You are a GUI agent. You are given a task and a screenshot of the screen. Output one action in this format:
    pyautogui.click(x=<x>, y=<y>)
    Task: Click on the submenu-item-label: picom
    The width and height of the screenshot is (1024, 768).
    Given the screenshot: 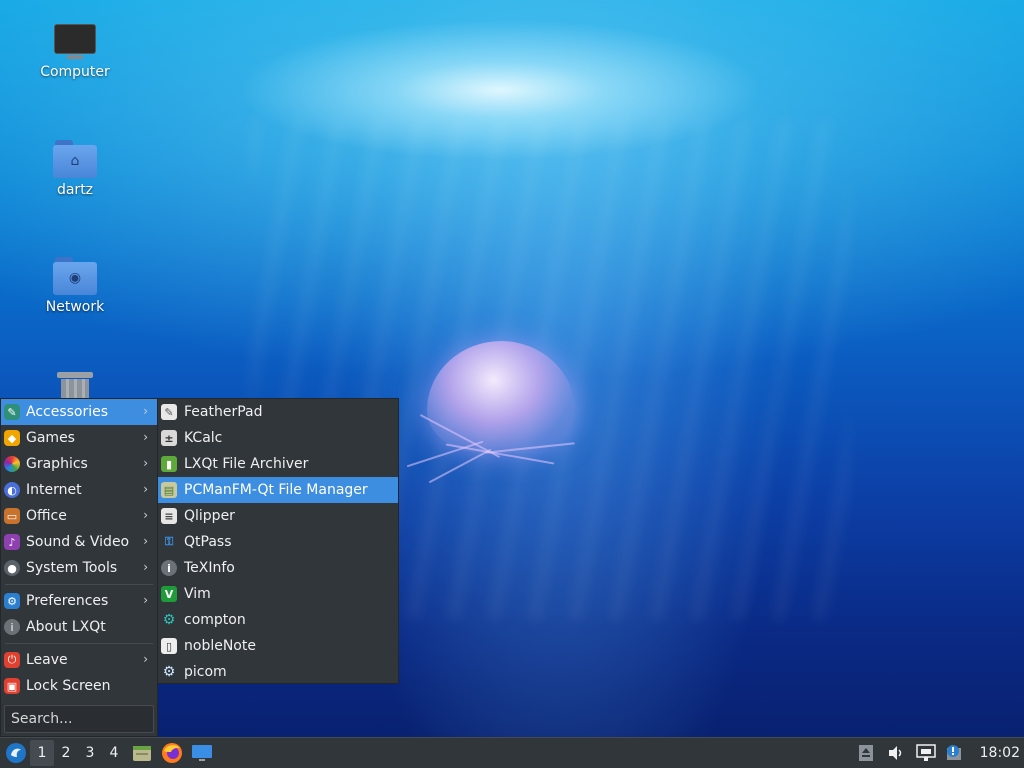 What is the action you would take?
    pyautogui.click(x=205, y=672)
    